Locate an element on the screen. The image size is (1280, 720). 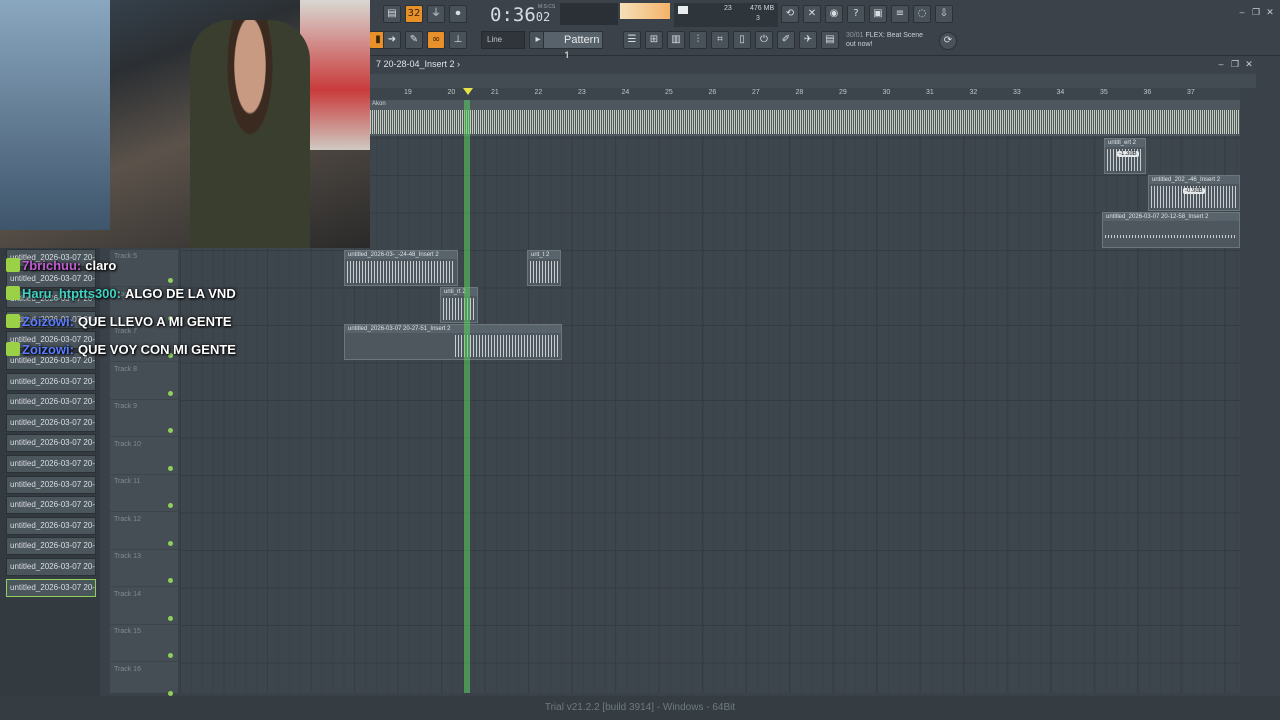
cpu-memory-panel: 23 476 MB 3 is located at coordinates (726, 15).